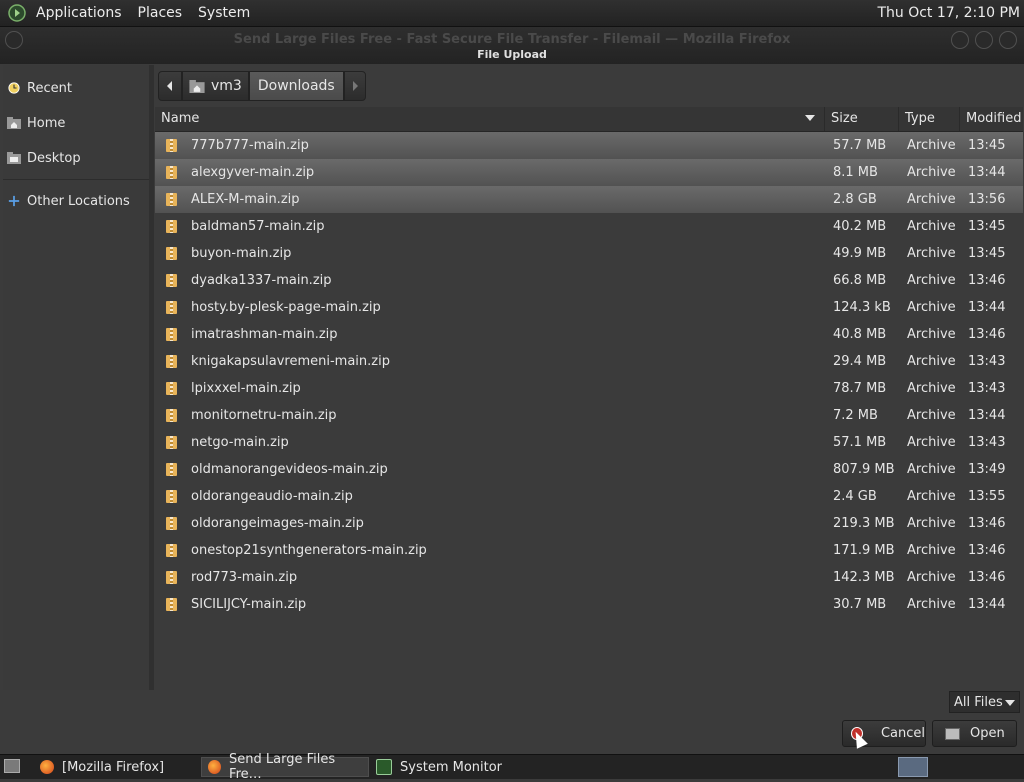  What do you see at coordinates (14, 88) in the screenshot?
I see `clock-icon` at bounding box center [14, 88].